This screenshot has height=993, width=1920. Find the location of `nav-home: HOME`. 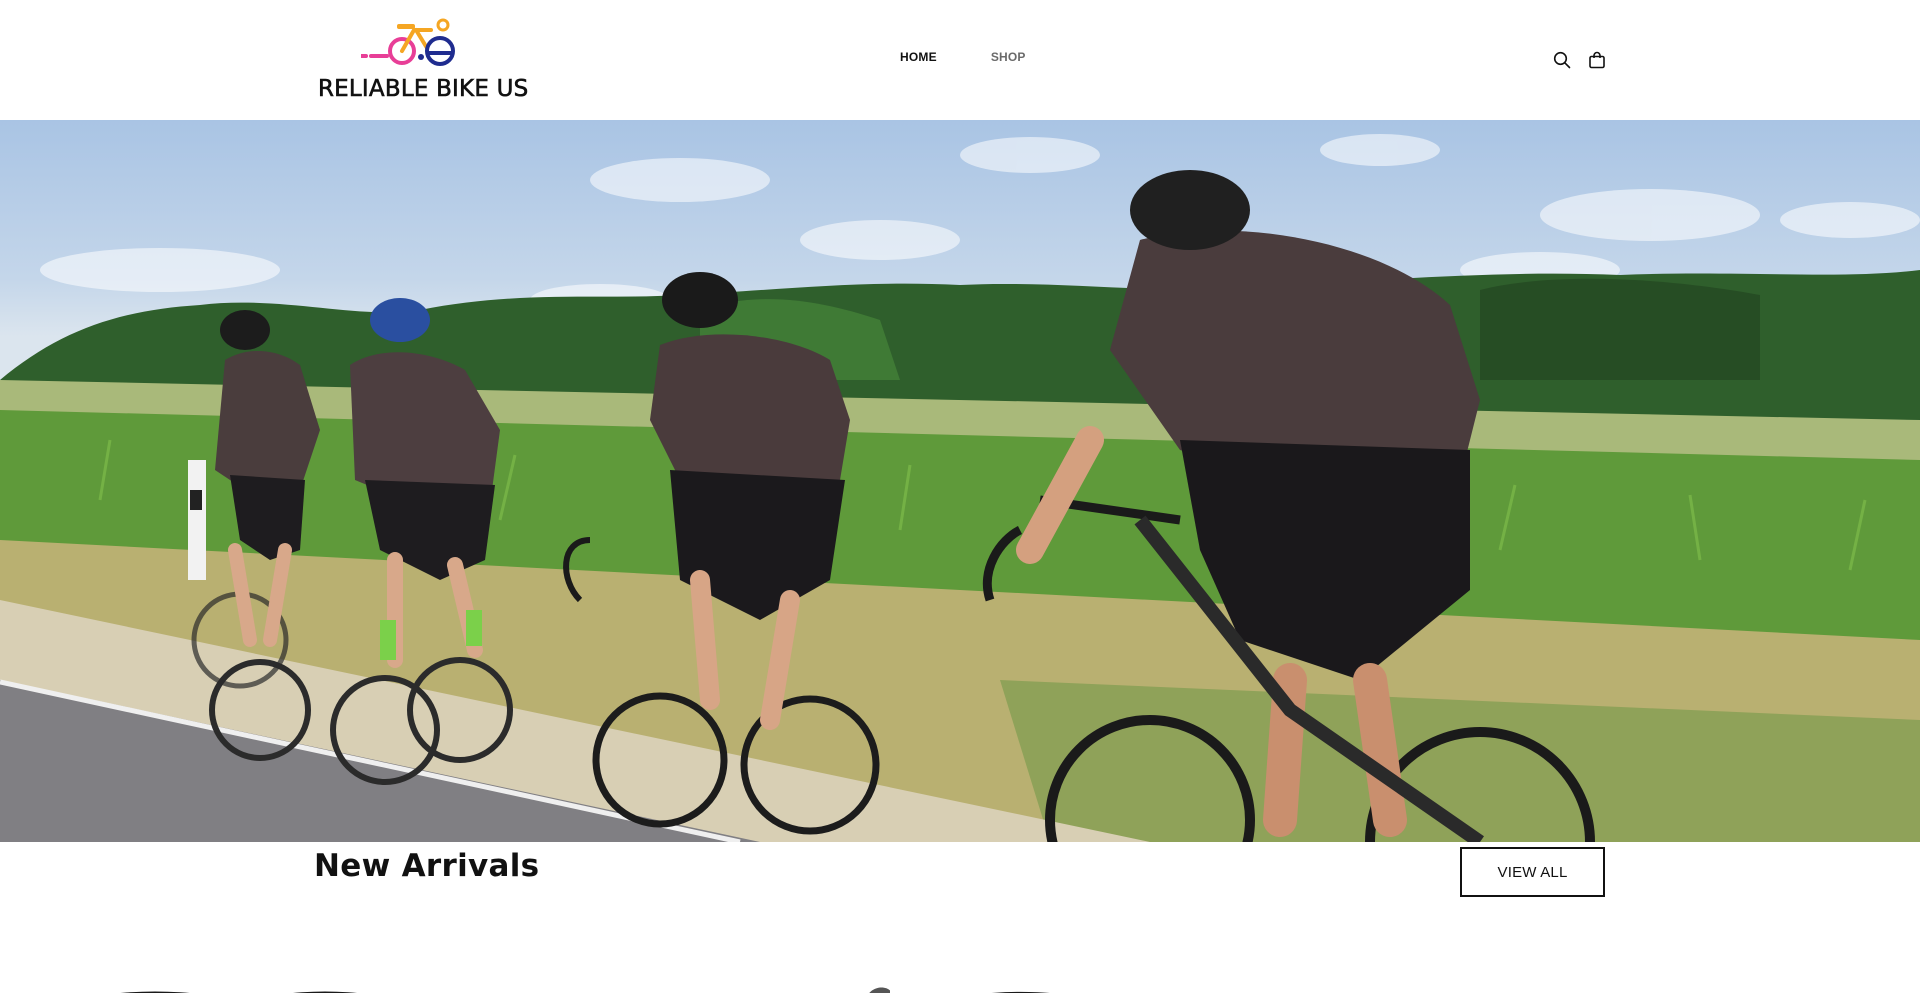

nav-home: HOME is located at coordinates (918, 57).